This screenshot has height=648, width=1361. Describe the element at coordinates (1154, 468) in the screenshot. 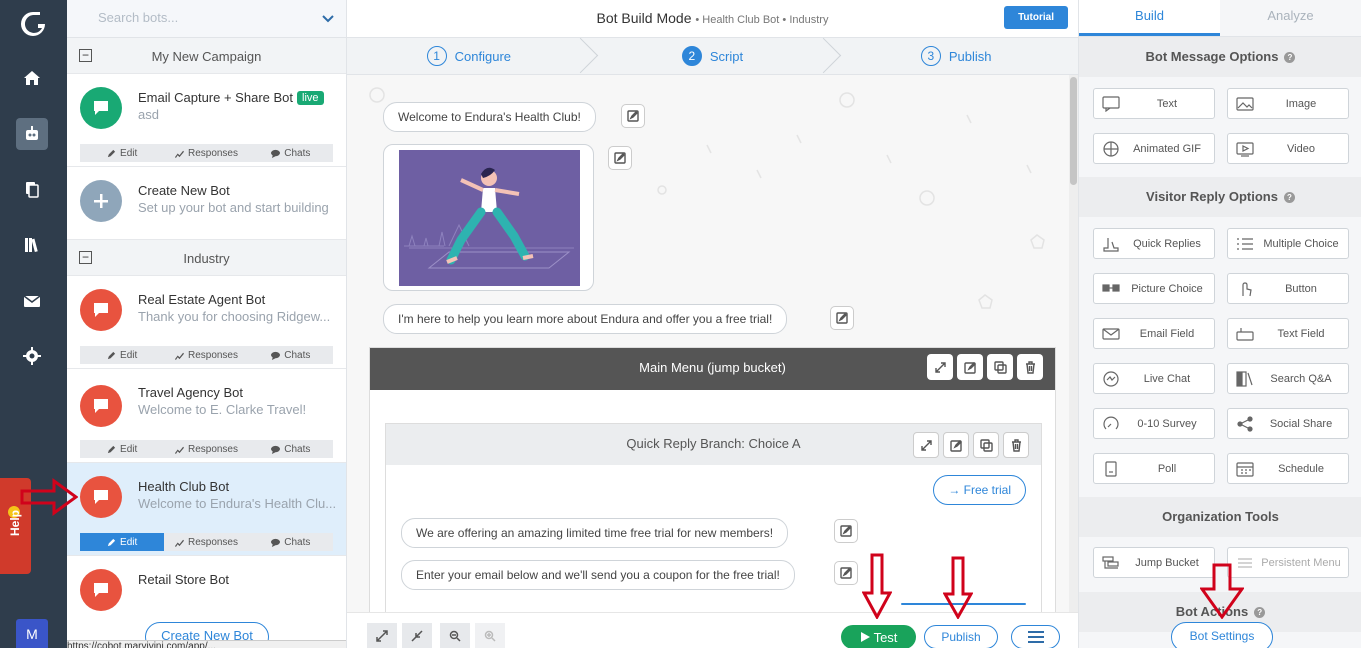

I see `option-poll: Poll` at that location.